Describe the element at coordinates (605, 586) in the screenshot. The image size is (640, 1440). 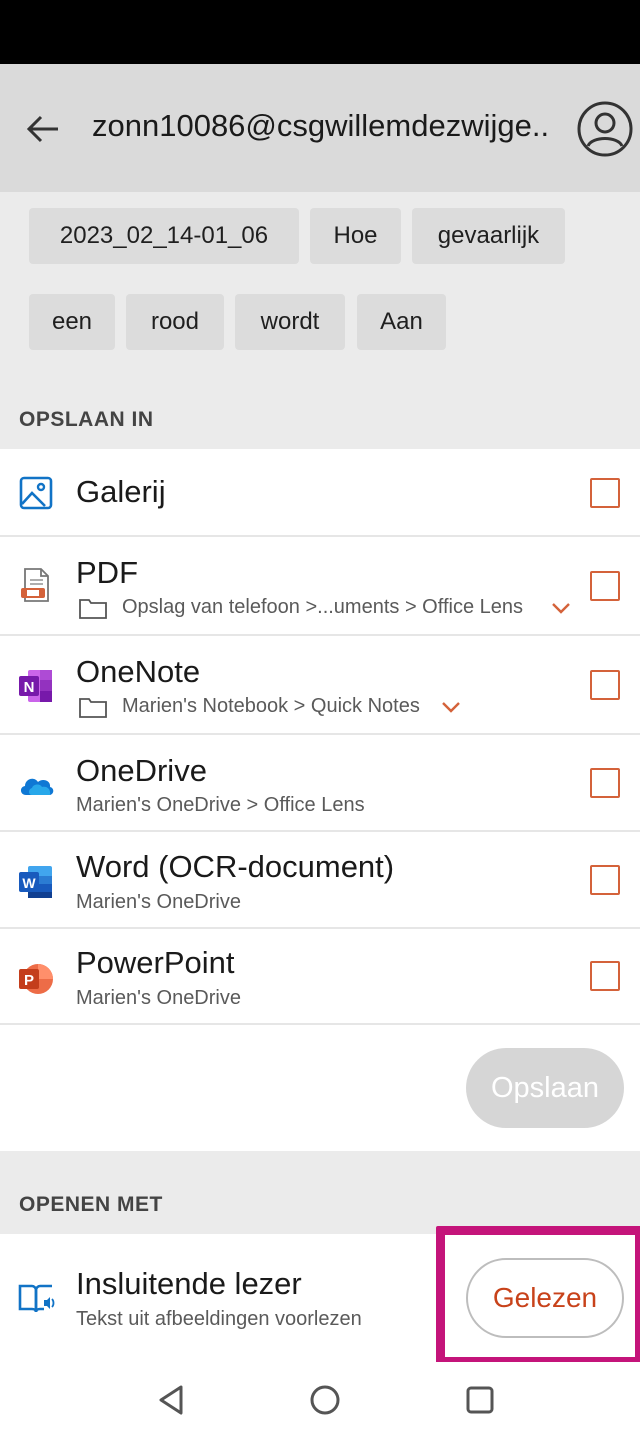
I see `pdf-checkbox` at that location.